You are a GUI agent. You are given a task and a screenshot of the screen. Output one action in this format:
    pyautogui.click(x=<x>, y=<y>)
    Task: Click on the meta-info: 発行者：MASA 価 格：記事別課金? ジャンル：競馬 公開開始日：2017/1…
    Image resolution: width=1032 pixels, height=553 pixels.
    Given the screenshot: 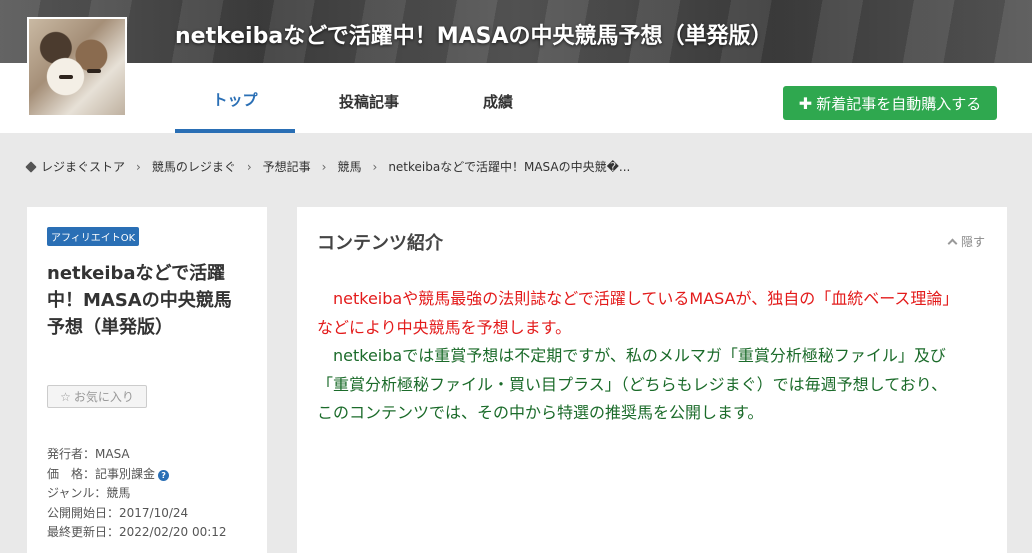 What is the action you would take?
    pyautogui.click(x=137, y=494)
    